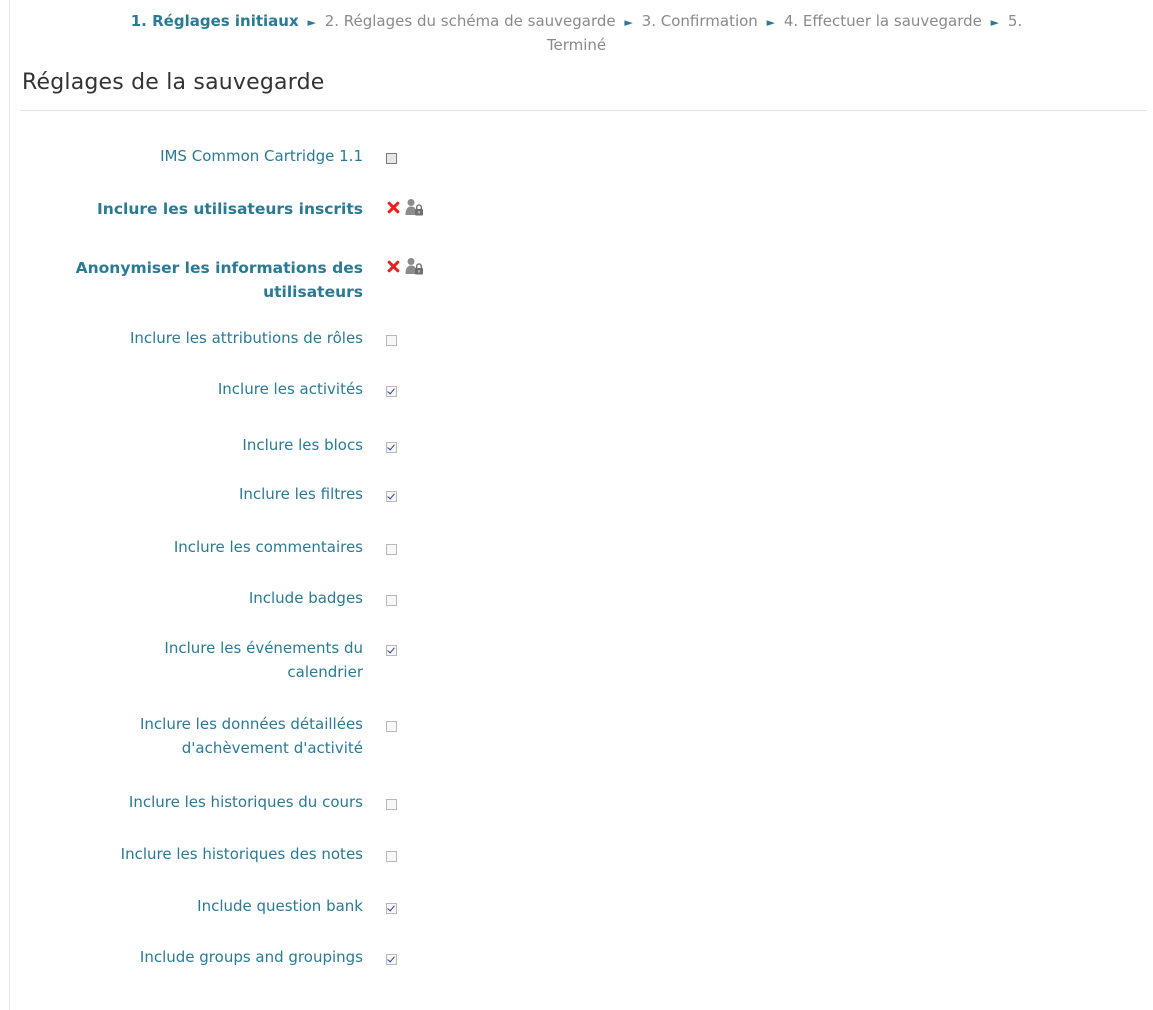  What do you see at coordinates (290, 389) in the screenshot?
I see `setting-label: Inclure les activités` at bounding box center [290, 389].